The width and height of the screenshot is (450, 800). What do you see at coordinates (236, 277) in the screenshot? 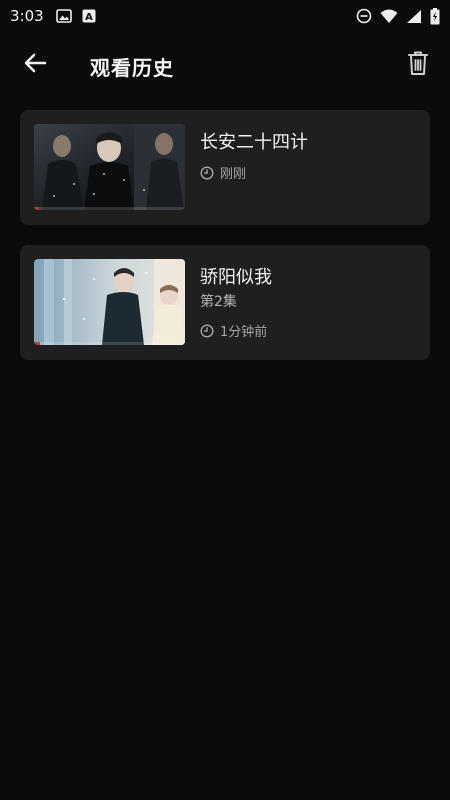
I see `drama-title: 骄阳似我` at bounding box center [236, 277].